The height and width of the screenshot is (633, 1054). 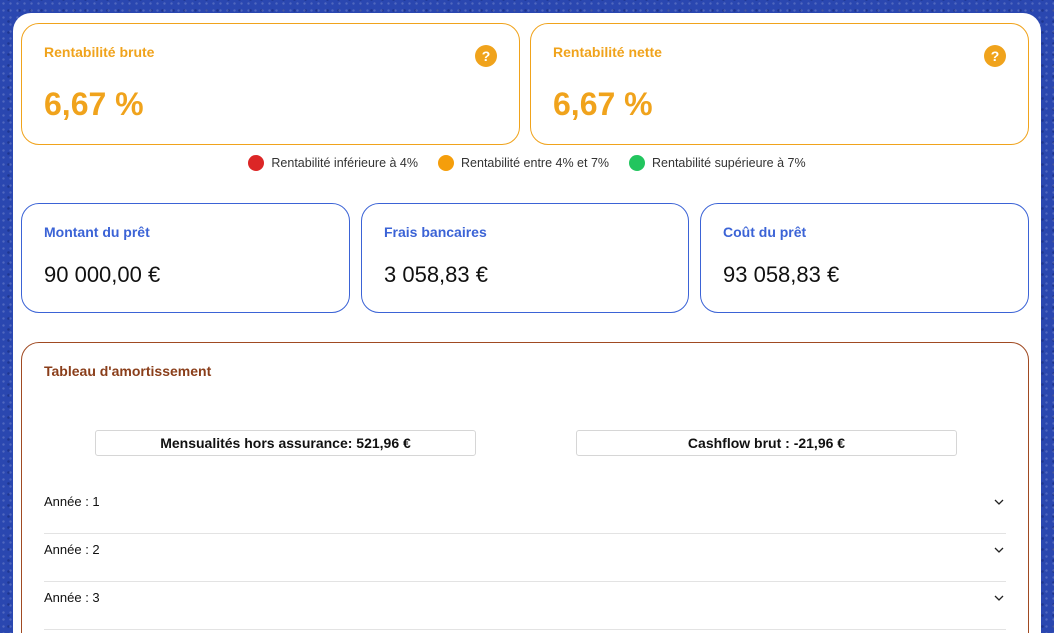 What do you see at coordinates (128, 371) in the screenshot?
I see `amortissement-title: Tableau d'amortissement` at bounding box center [128, 371].